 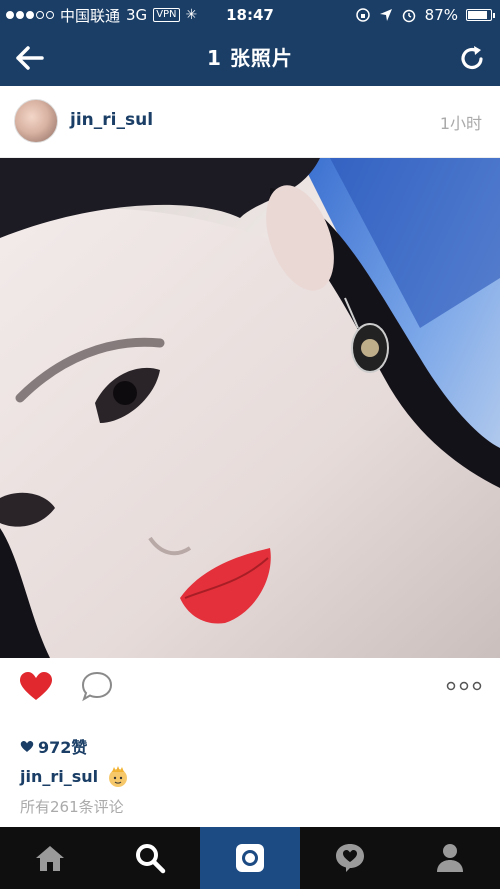 I want to click on battery-percent: 87%, so click(x=441, y=15).